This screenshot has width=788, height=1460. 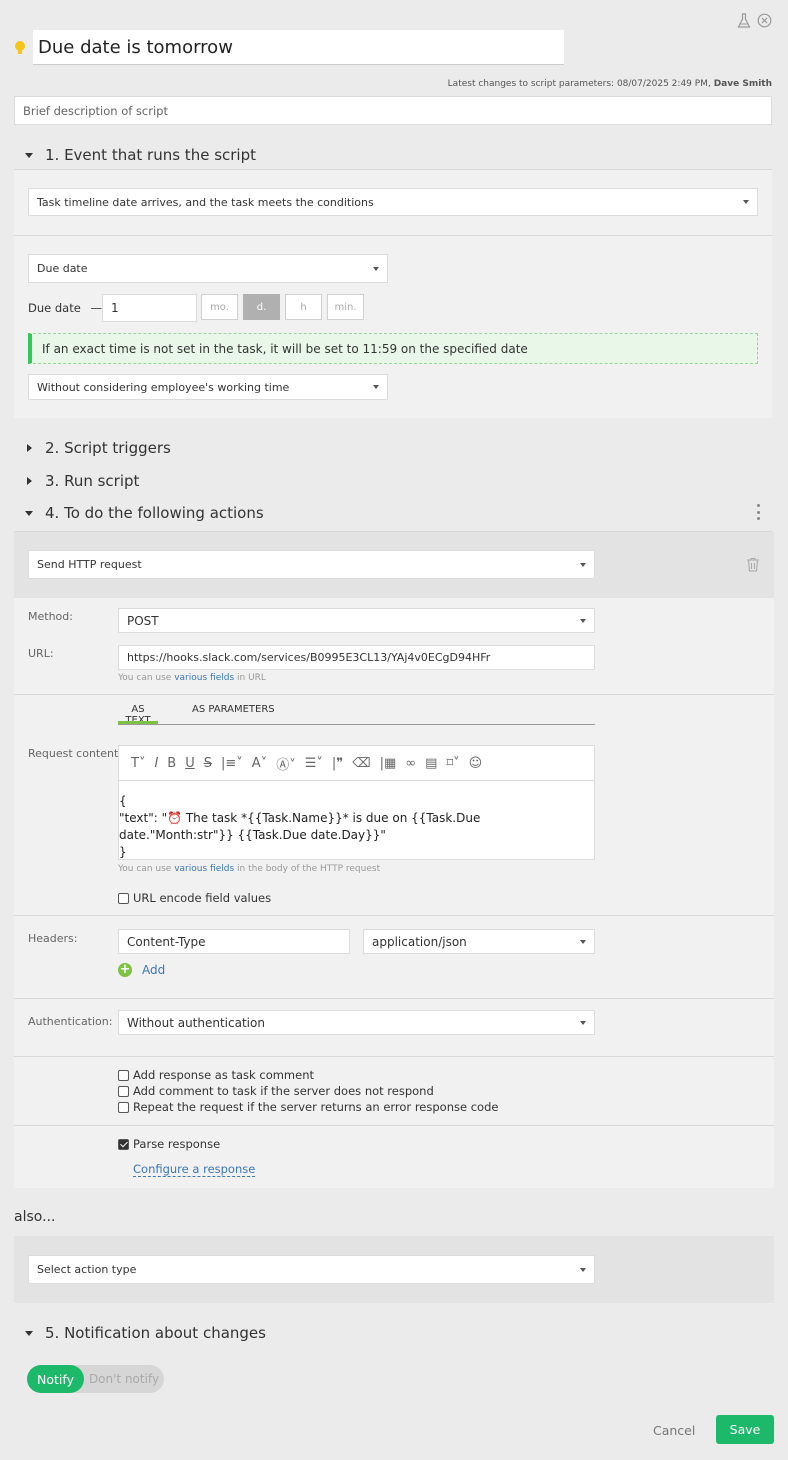 What do you see at coordinates (758, 512) in the screenshot?
I see `more-menu-icon` at bounding box center [758, 512].